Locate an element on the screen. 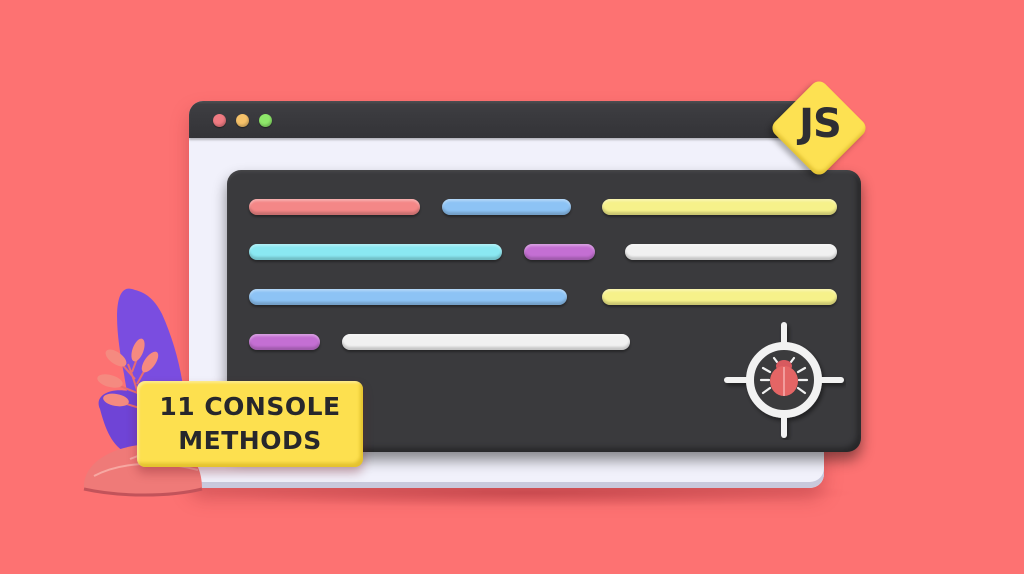  title-line-2: METHODS is located at coordinates (250, 440).